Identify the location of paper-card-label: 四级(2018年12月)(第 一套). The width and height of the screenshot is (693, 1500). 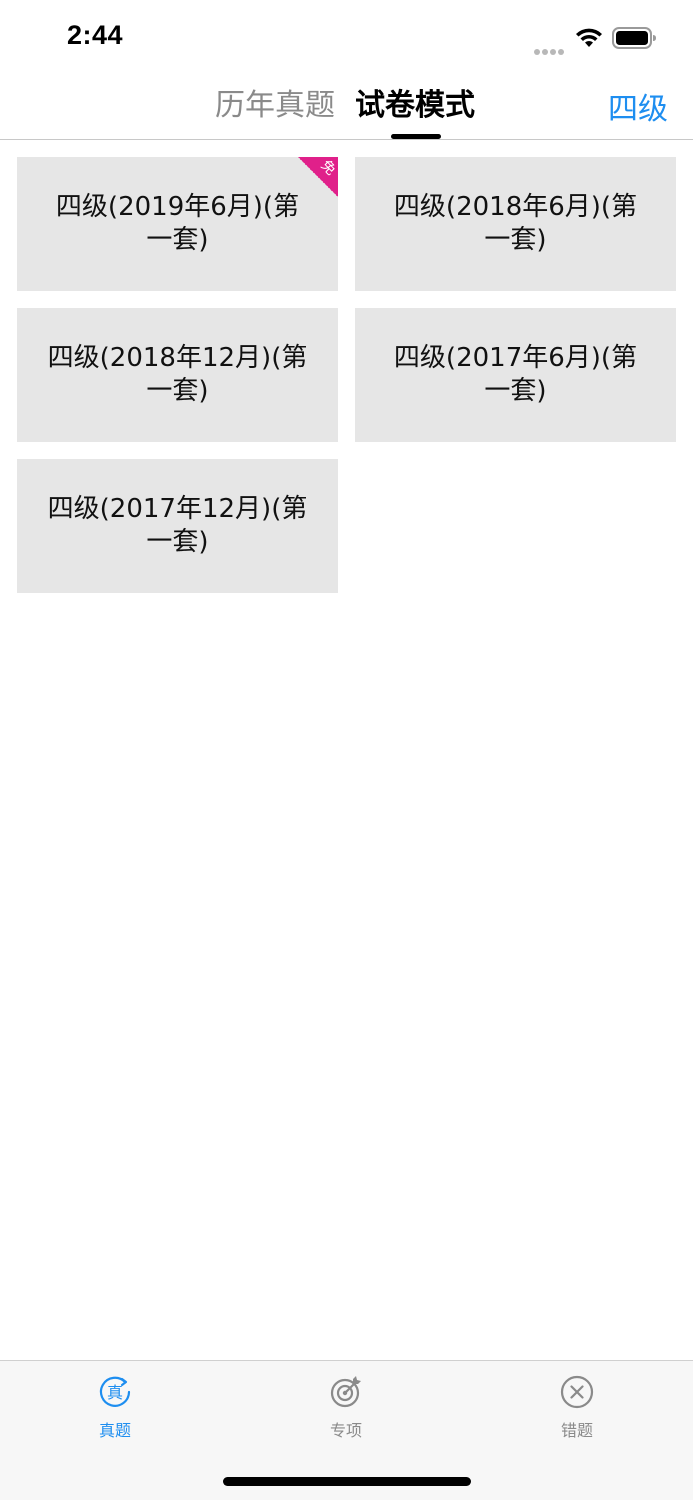
(177, 374).